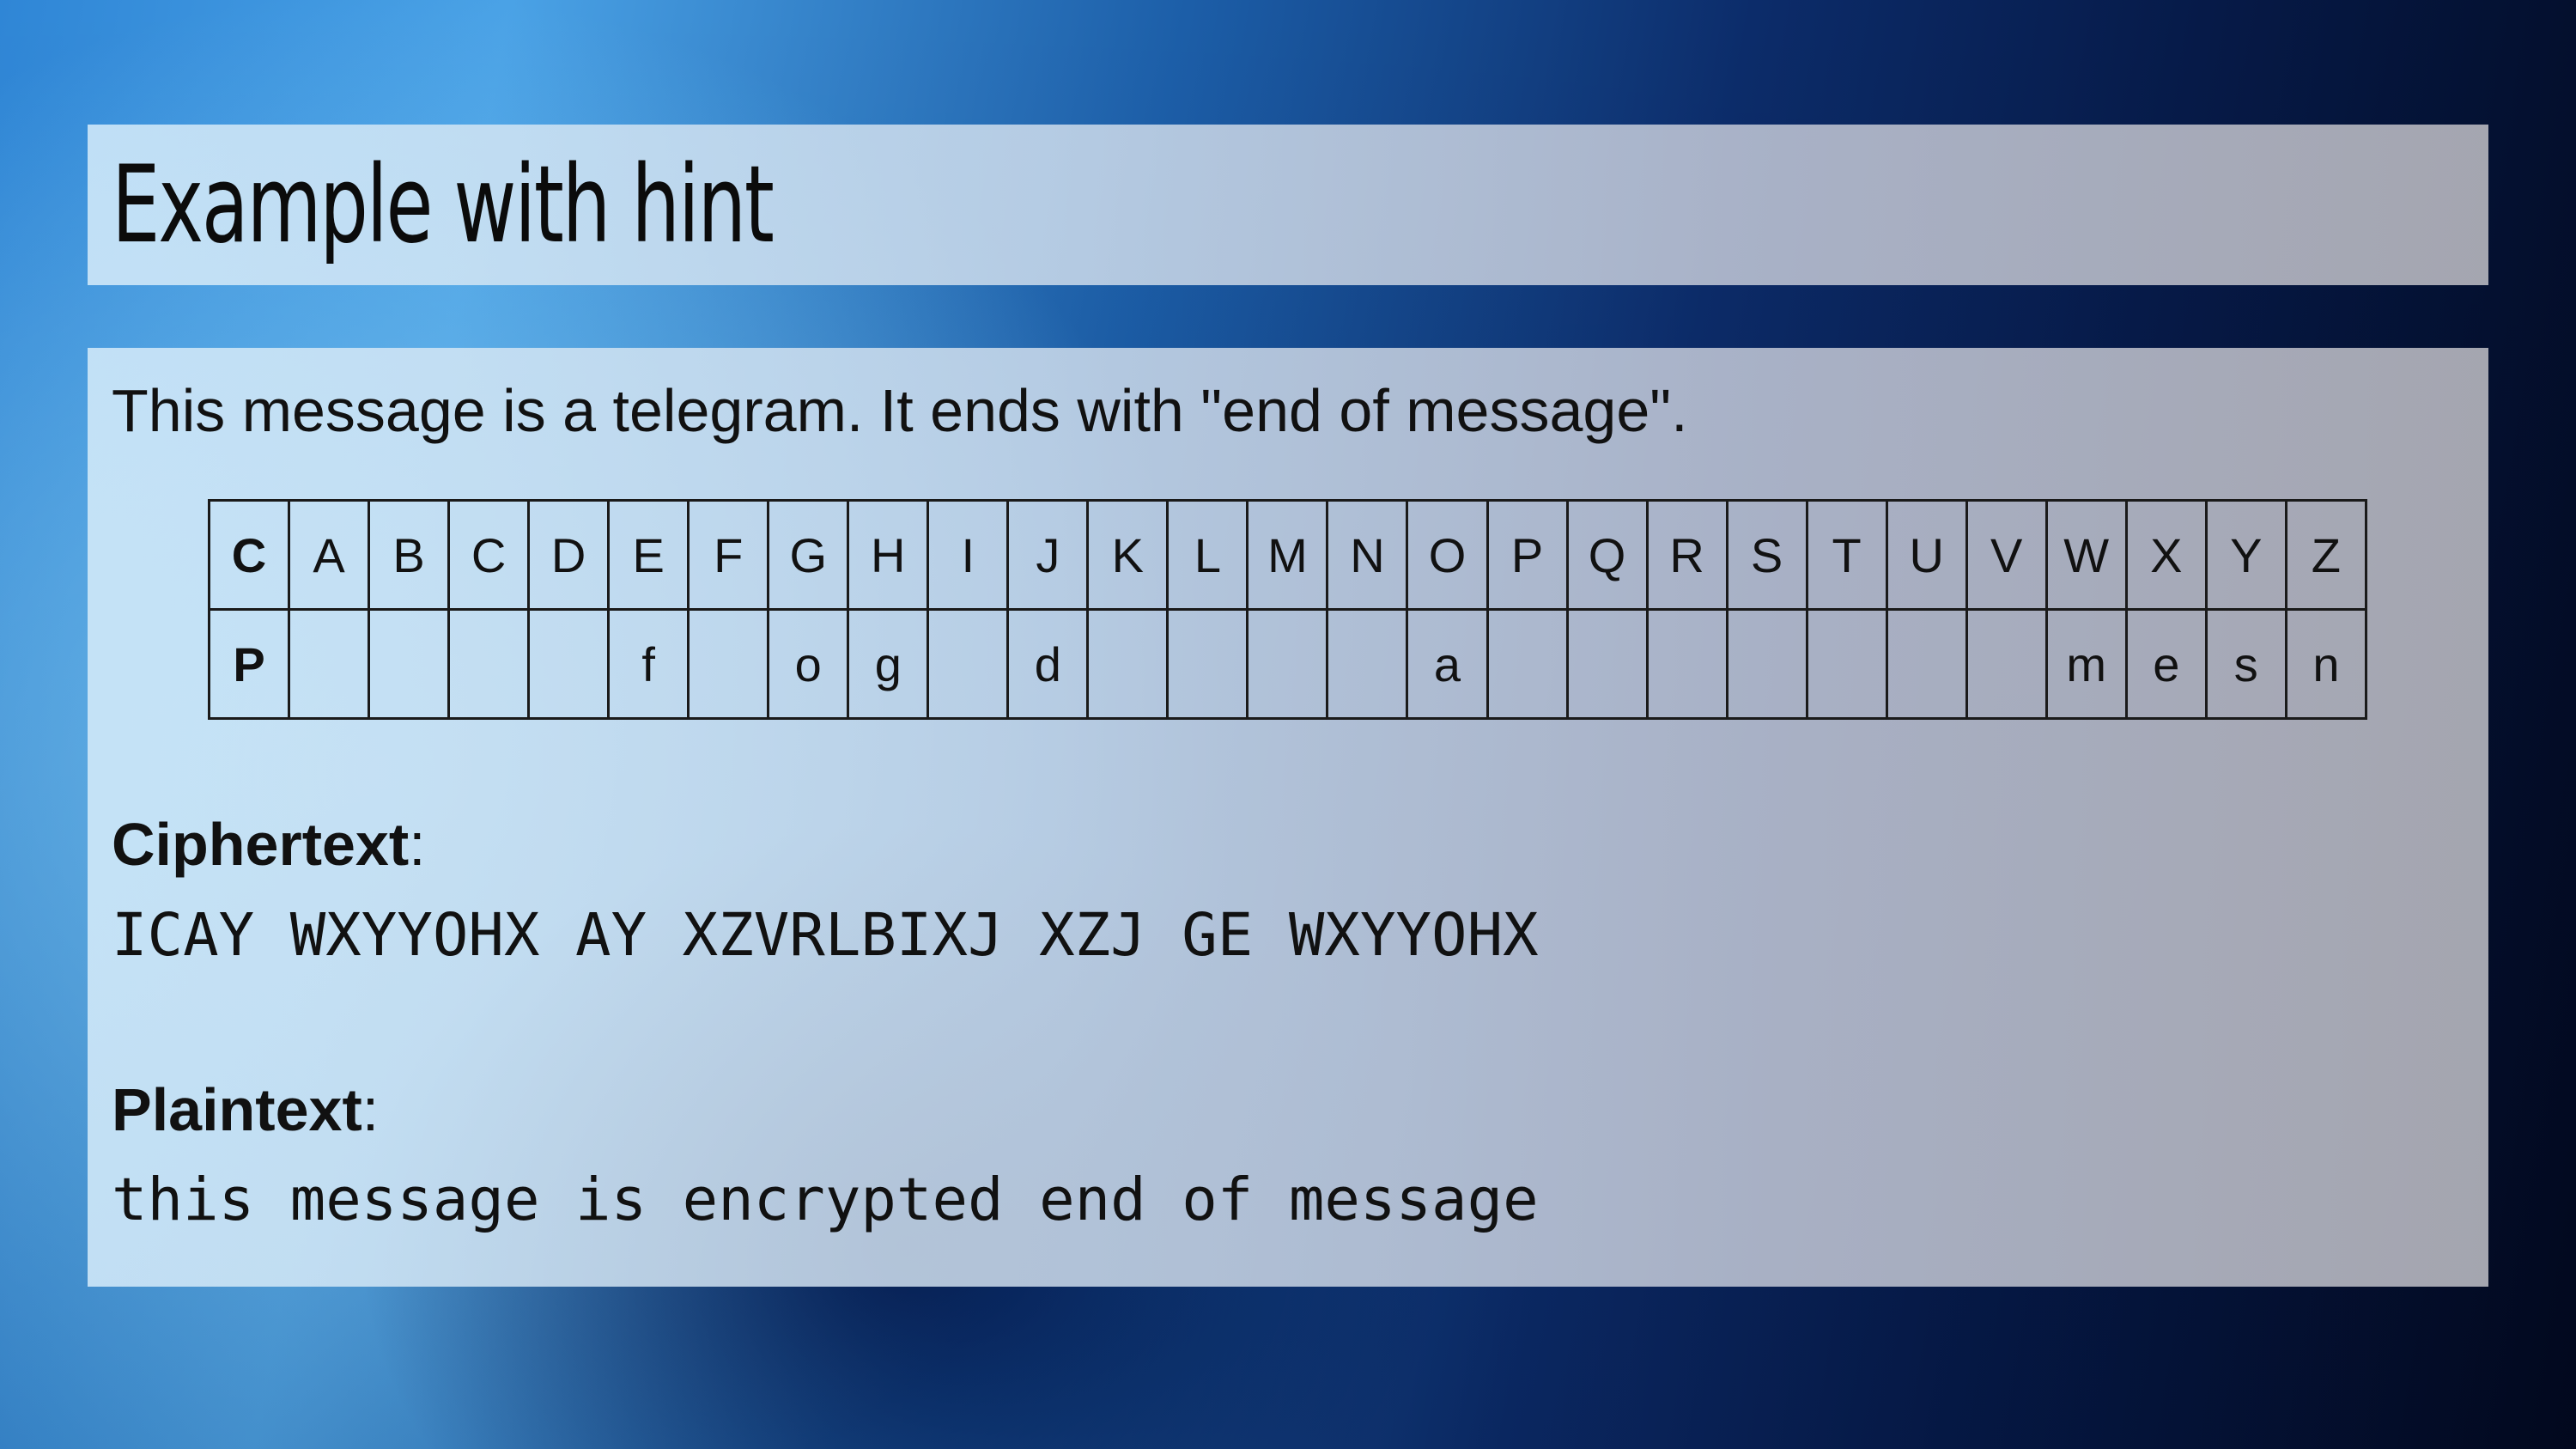 The height and width of the screenshot is (1449, 2576). Describe the element at coordinates (444, 205) in the screenshot. I see `slide-title: Example with hint` at that location.